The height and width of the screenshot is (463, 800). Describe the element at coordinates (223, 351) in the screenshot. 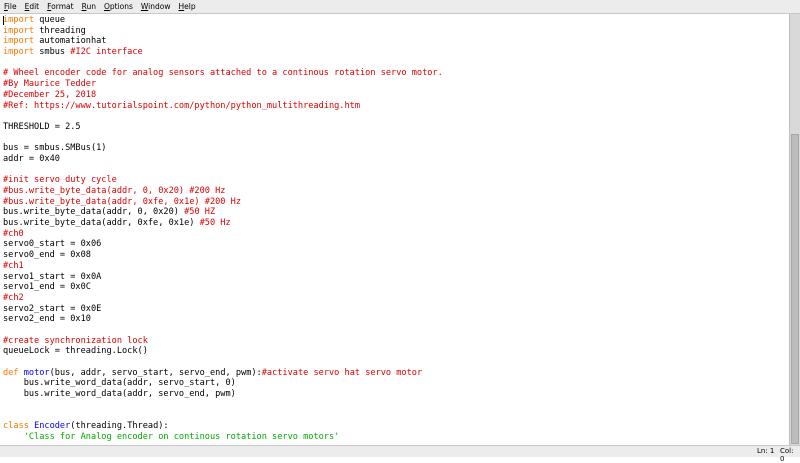

I see `code-line: queueLock = threading.Lock()` at that location.